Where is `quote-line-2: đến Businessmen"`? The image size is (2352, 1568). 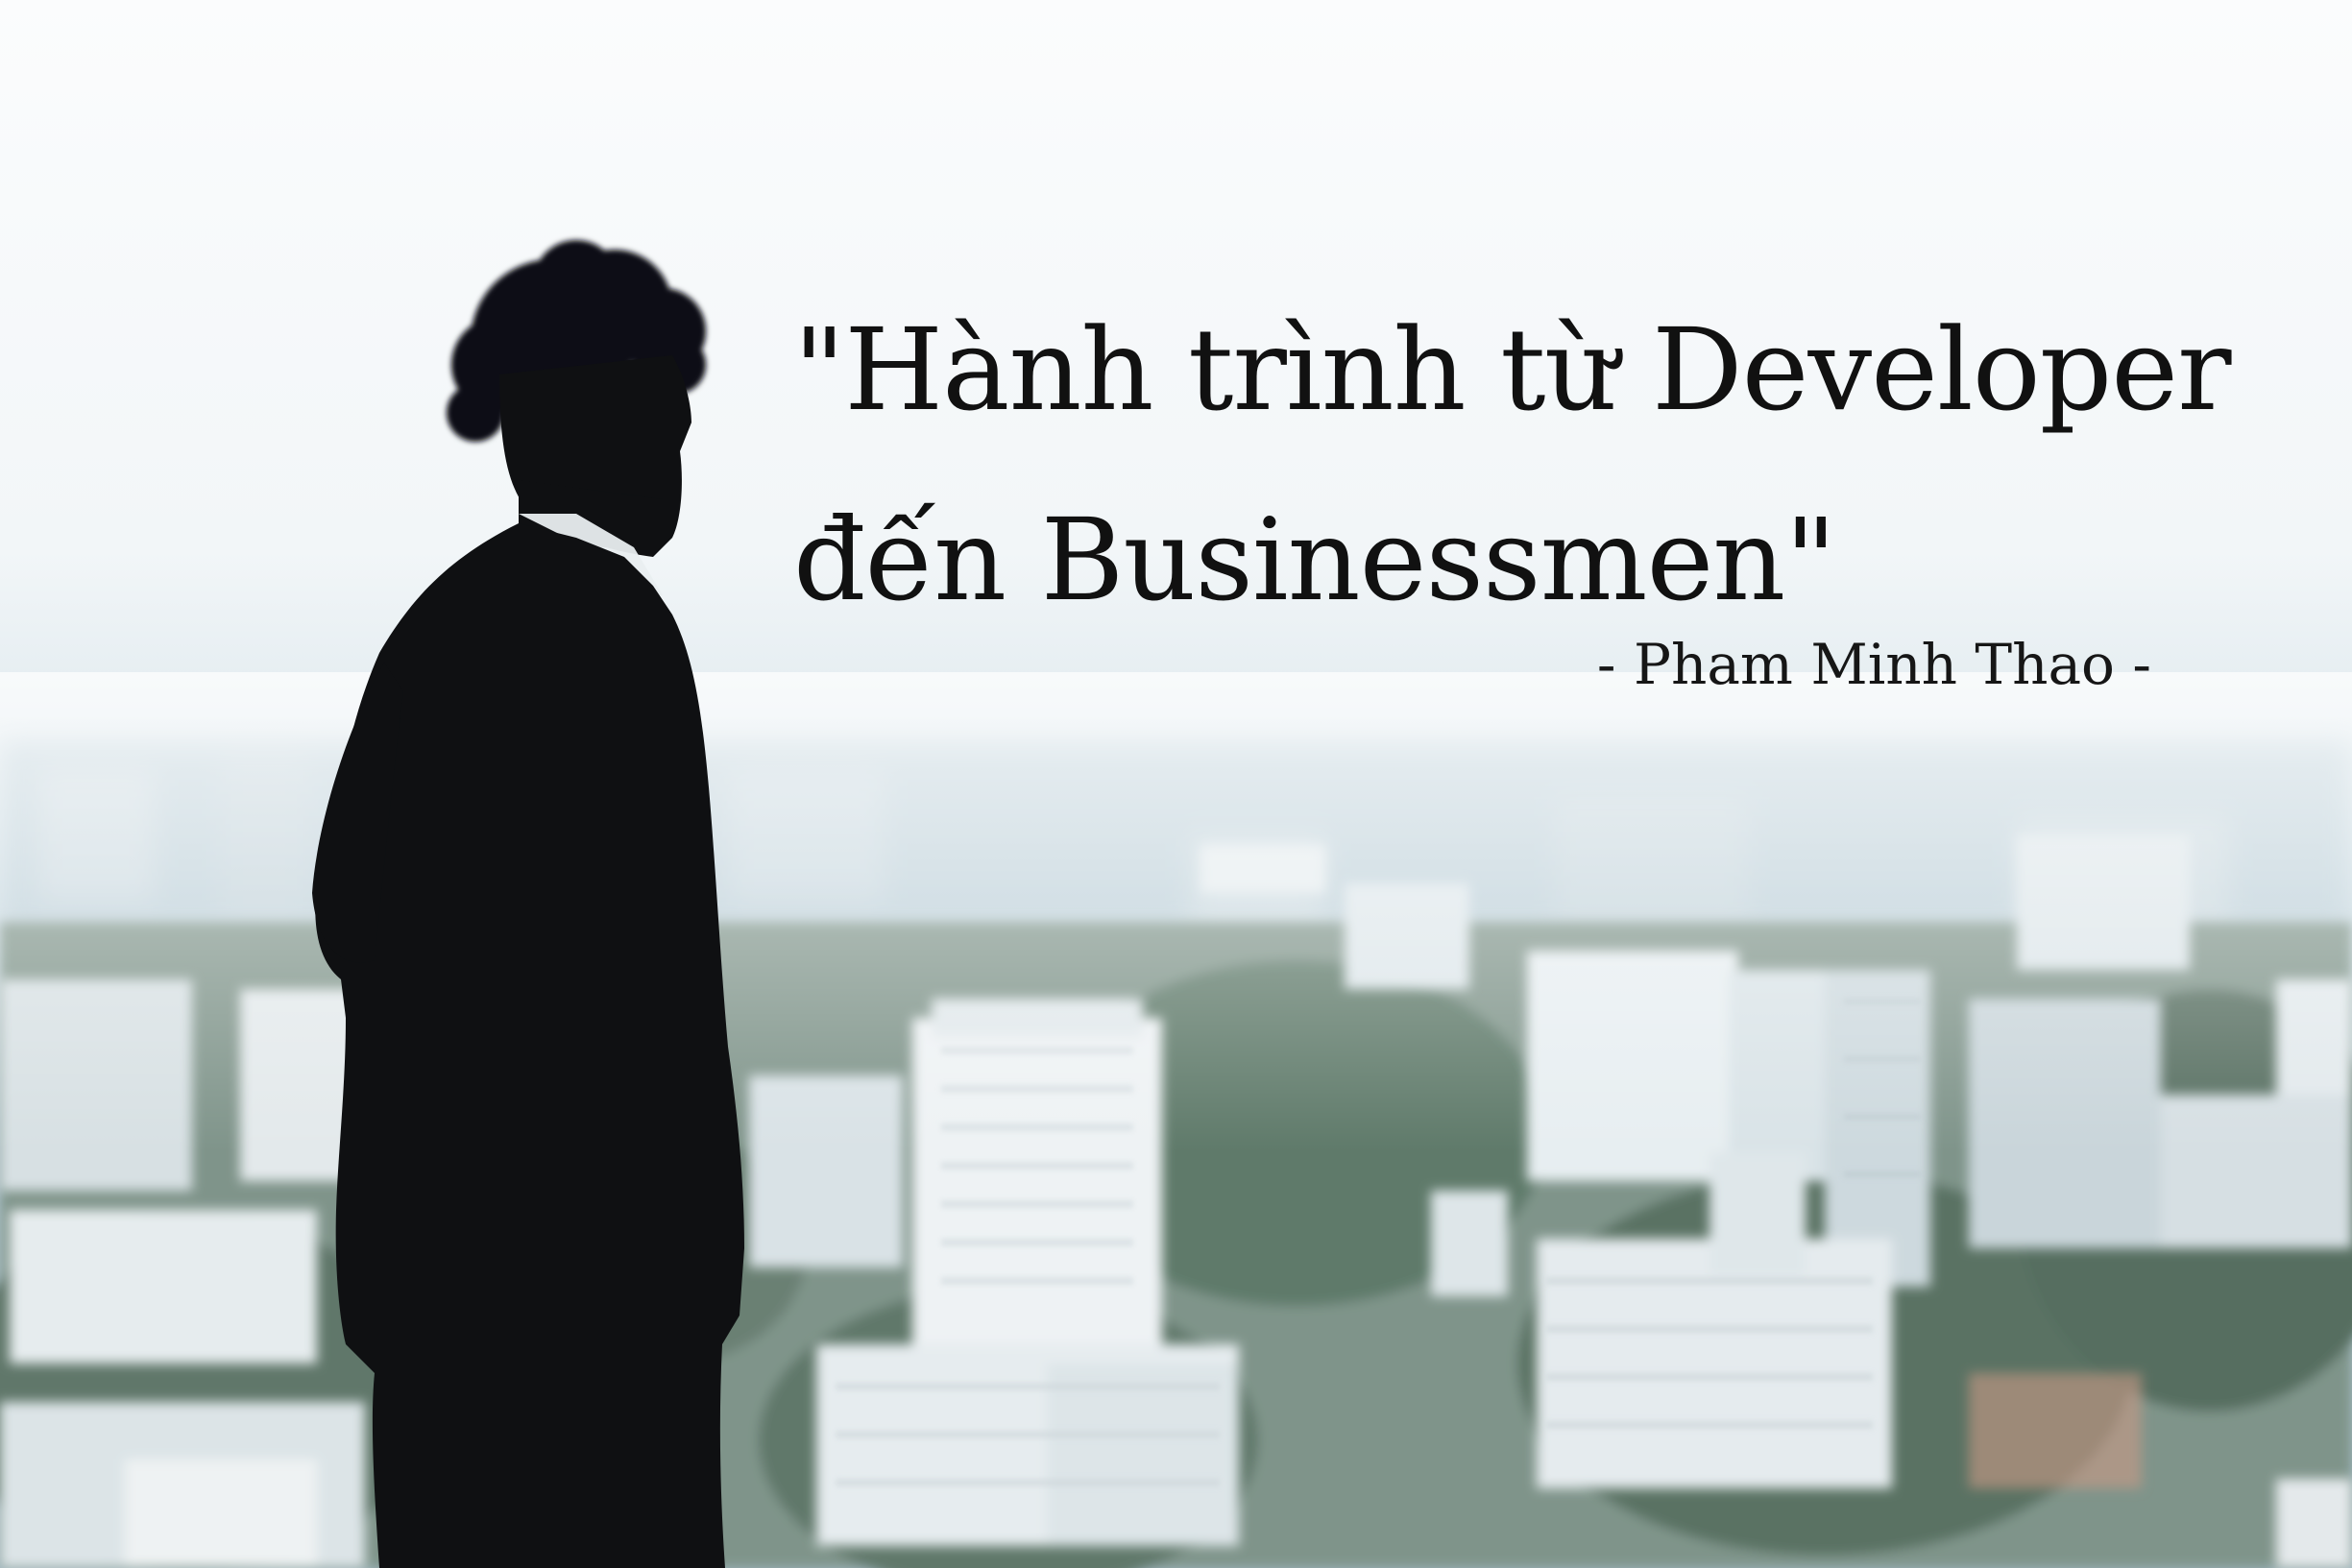
quote-line-2: đến Businessmen" is located at coordinates (1315, 560).